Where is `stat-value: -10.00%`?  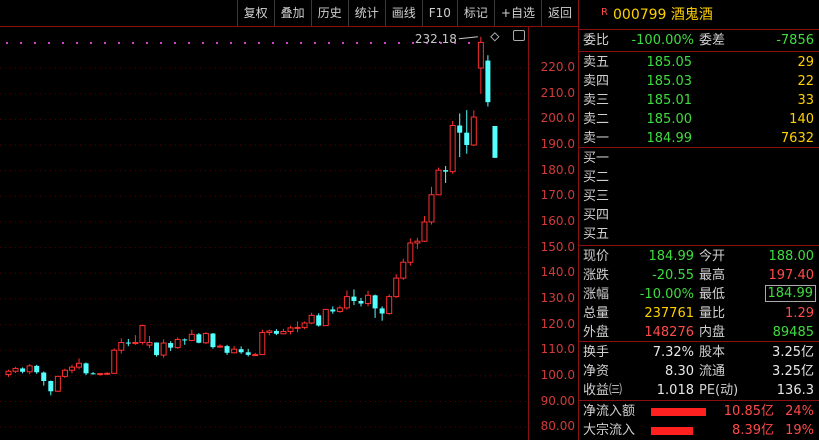
stat-value: -10.00% is located at coordinates (666, 294).